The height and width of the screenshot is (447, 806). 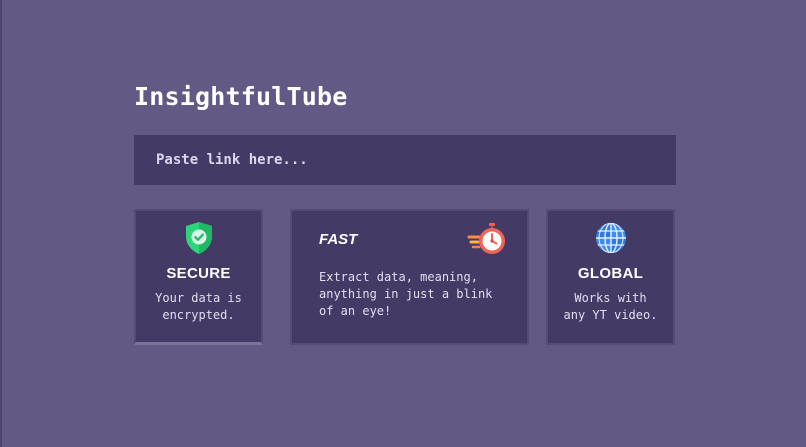 What do you see at coordinates (198, 273) in the screenshot?
I see `feature-title-secure: SECURE` at bounding box center [198, 273].